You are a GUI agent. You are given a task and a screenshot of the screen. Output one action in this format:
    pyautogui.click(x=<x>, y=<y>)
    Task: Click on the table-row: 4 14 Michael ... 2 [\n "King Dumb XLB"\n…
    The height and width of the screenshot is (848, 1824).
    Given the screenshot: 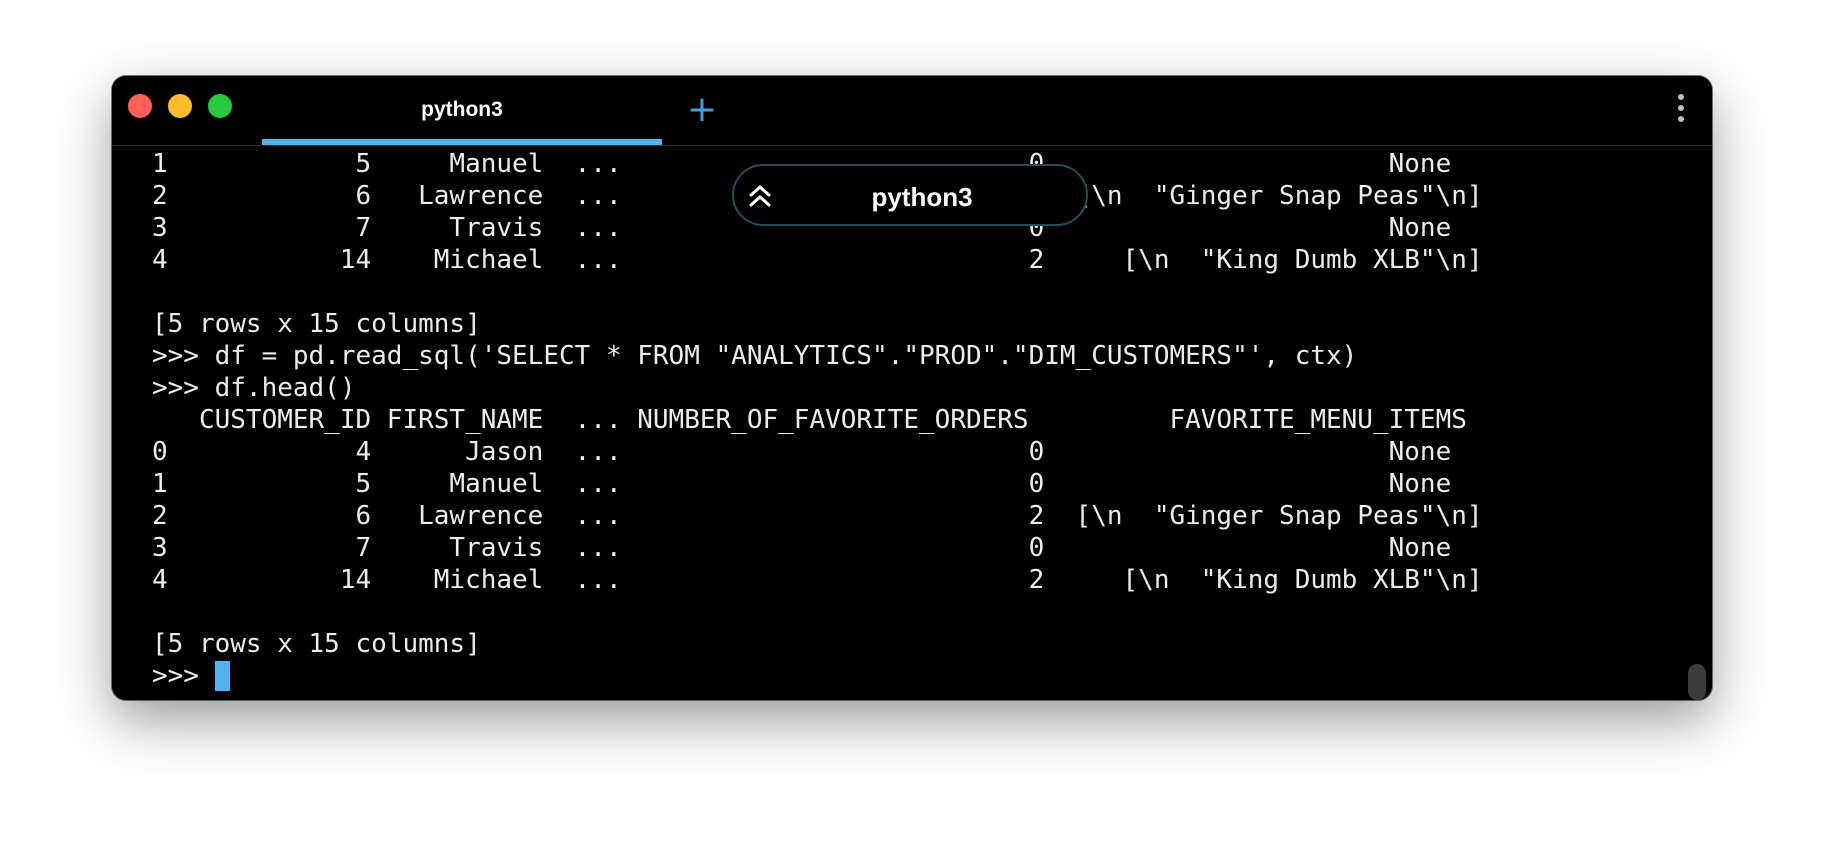 What is the action you would take?
    pyautogui.click(x=817, y=580)
    